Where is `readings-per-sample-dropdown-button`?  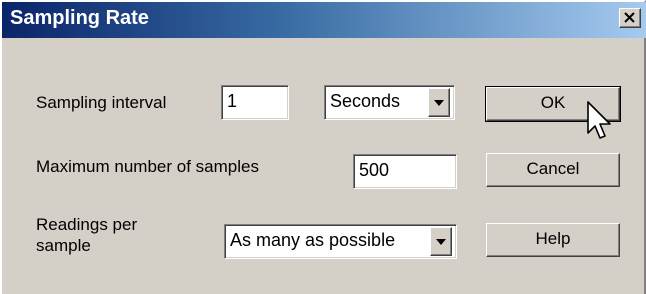
readings-per-sample-dropdown-button is located at coordinates (441, 241).